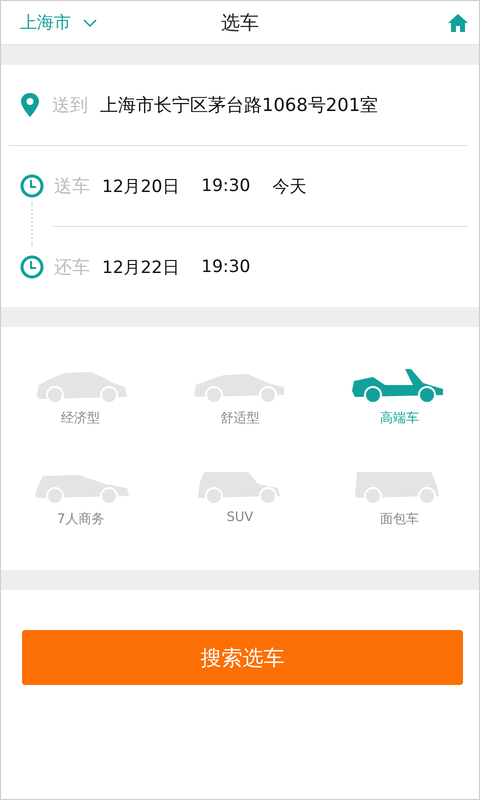  Describe the element at coordinates (70, 105) in the screenshot. I see `delivery-label: 送到` at that location.